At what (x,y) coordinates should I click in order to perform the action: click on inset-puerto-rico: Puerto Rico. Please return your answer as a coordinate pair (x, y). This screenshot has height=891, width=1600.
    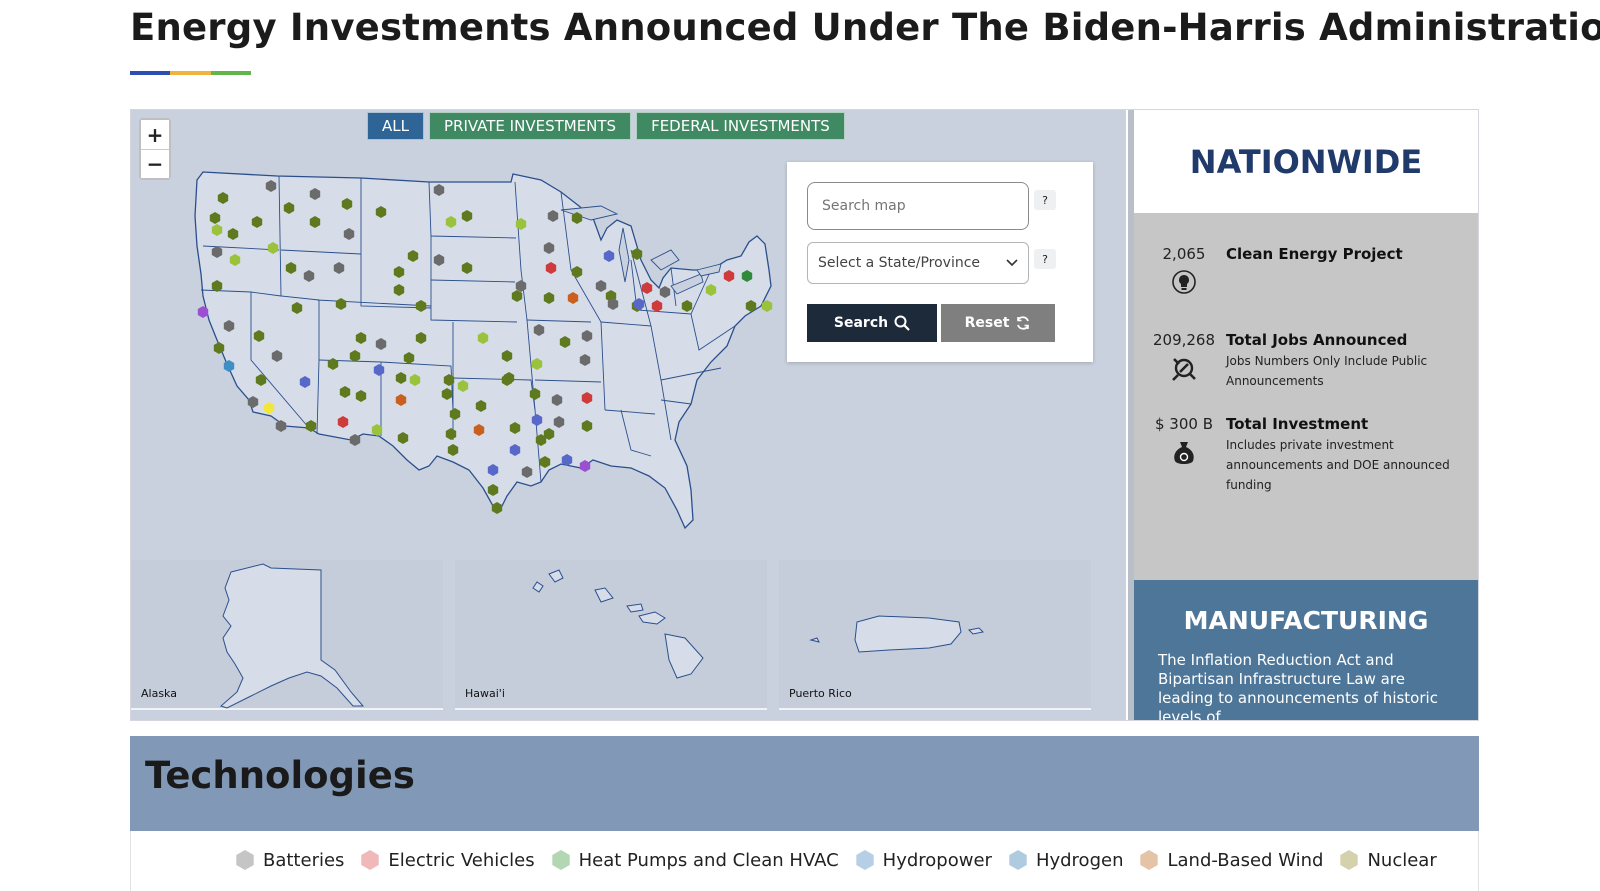
    Looking at the image, I should click on (935, 635).